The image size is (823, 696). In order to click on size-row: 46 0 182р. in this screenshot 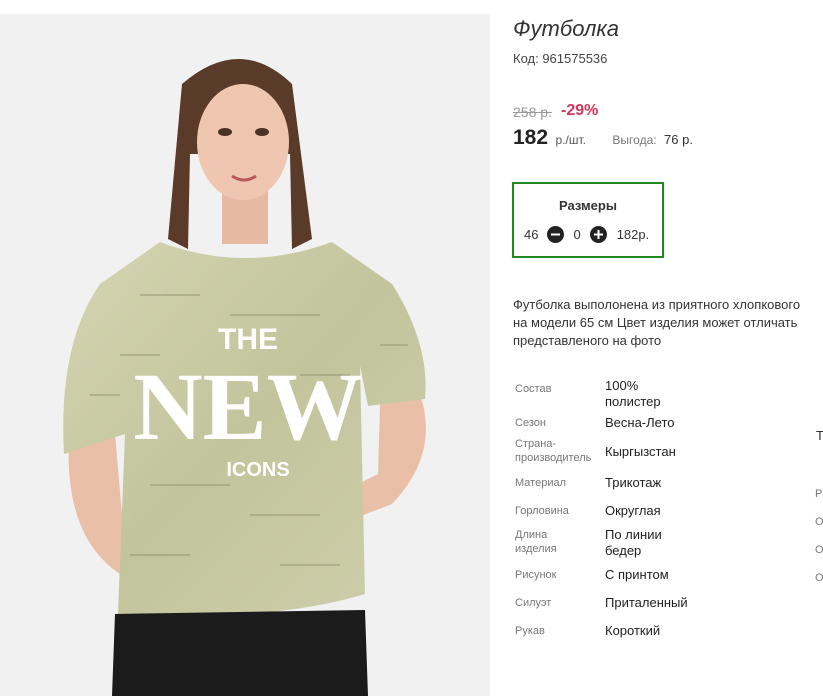, I will do `click(586, 234)`.